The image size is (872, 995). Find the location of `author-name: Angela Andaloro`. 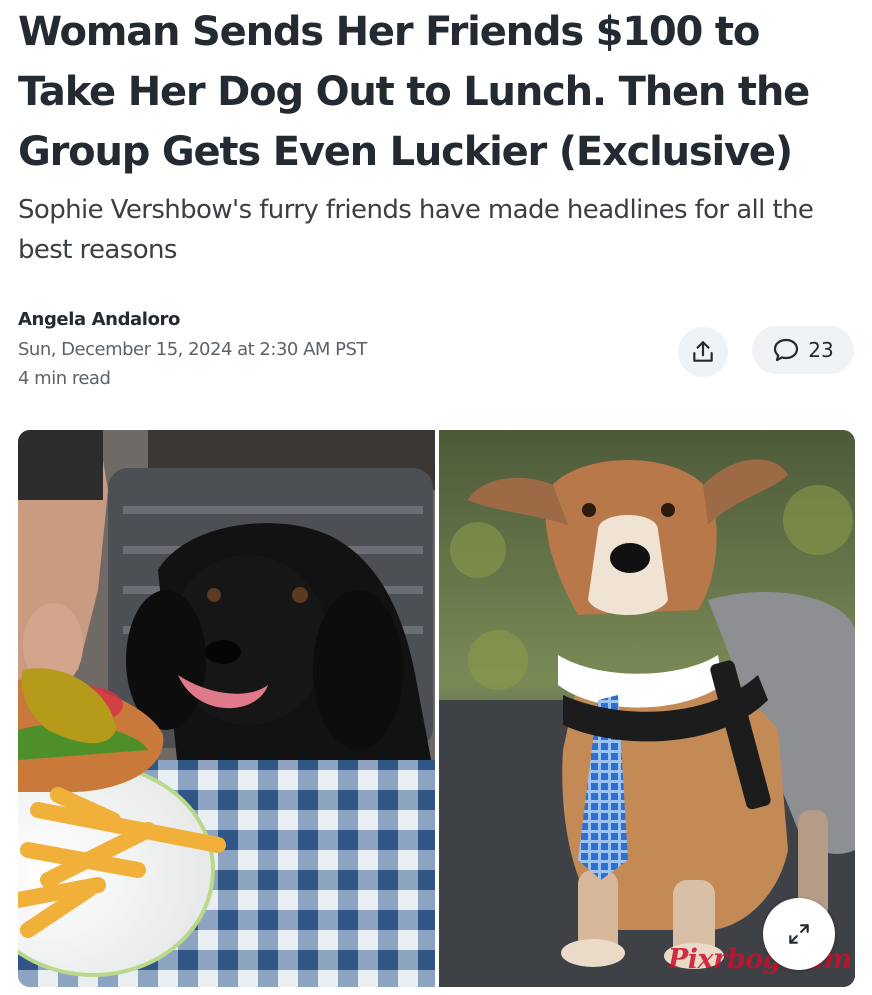

author-name: Angela Andaloro is located at coordinates (192, 320).